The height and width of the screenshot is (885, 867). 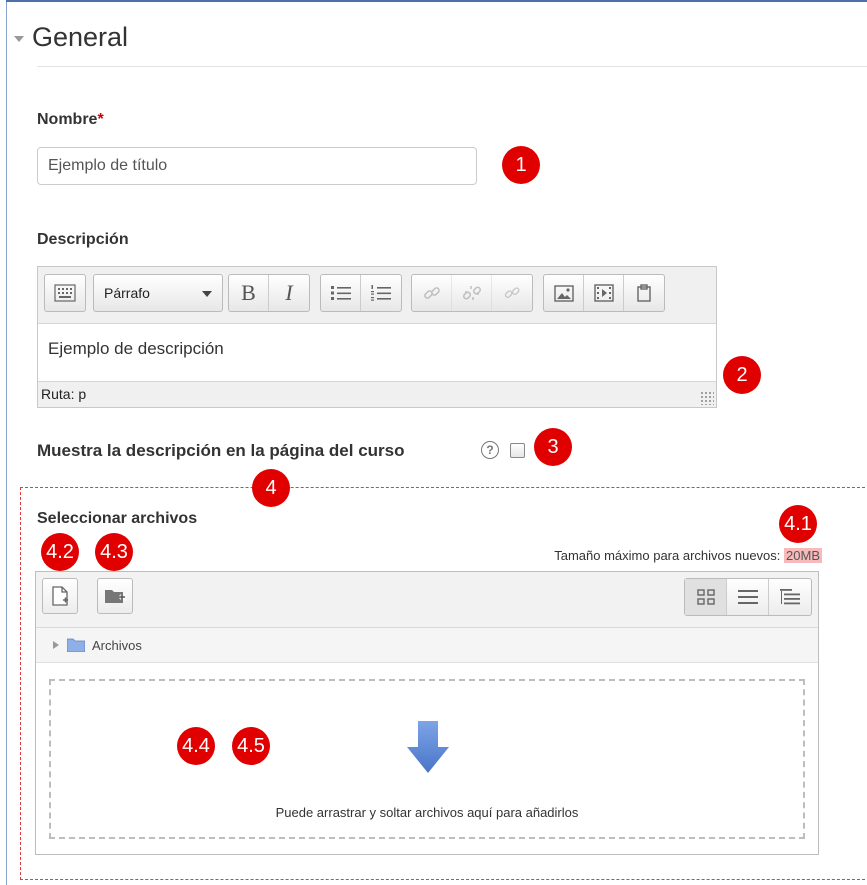 What do you see at coordinates (251, 746) in the screenshot?
I see `marker-4-5: 4.5` at bounding box center [251, 746].